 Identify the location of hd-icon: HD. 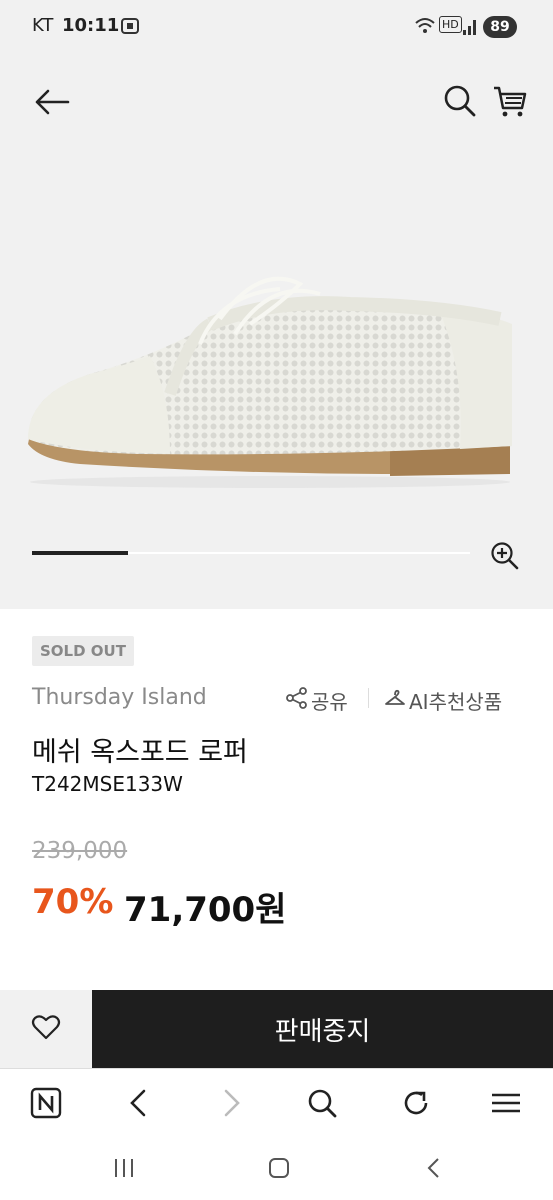
(450, 24).